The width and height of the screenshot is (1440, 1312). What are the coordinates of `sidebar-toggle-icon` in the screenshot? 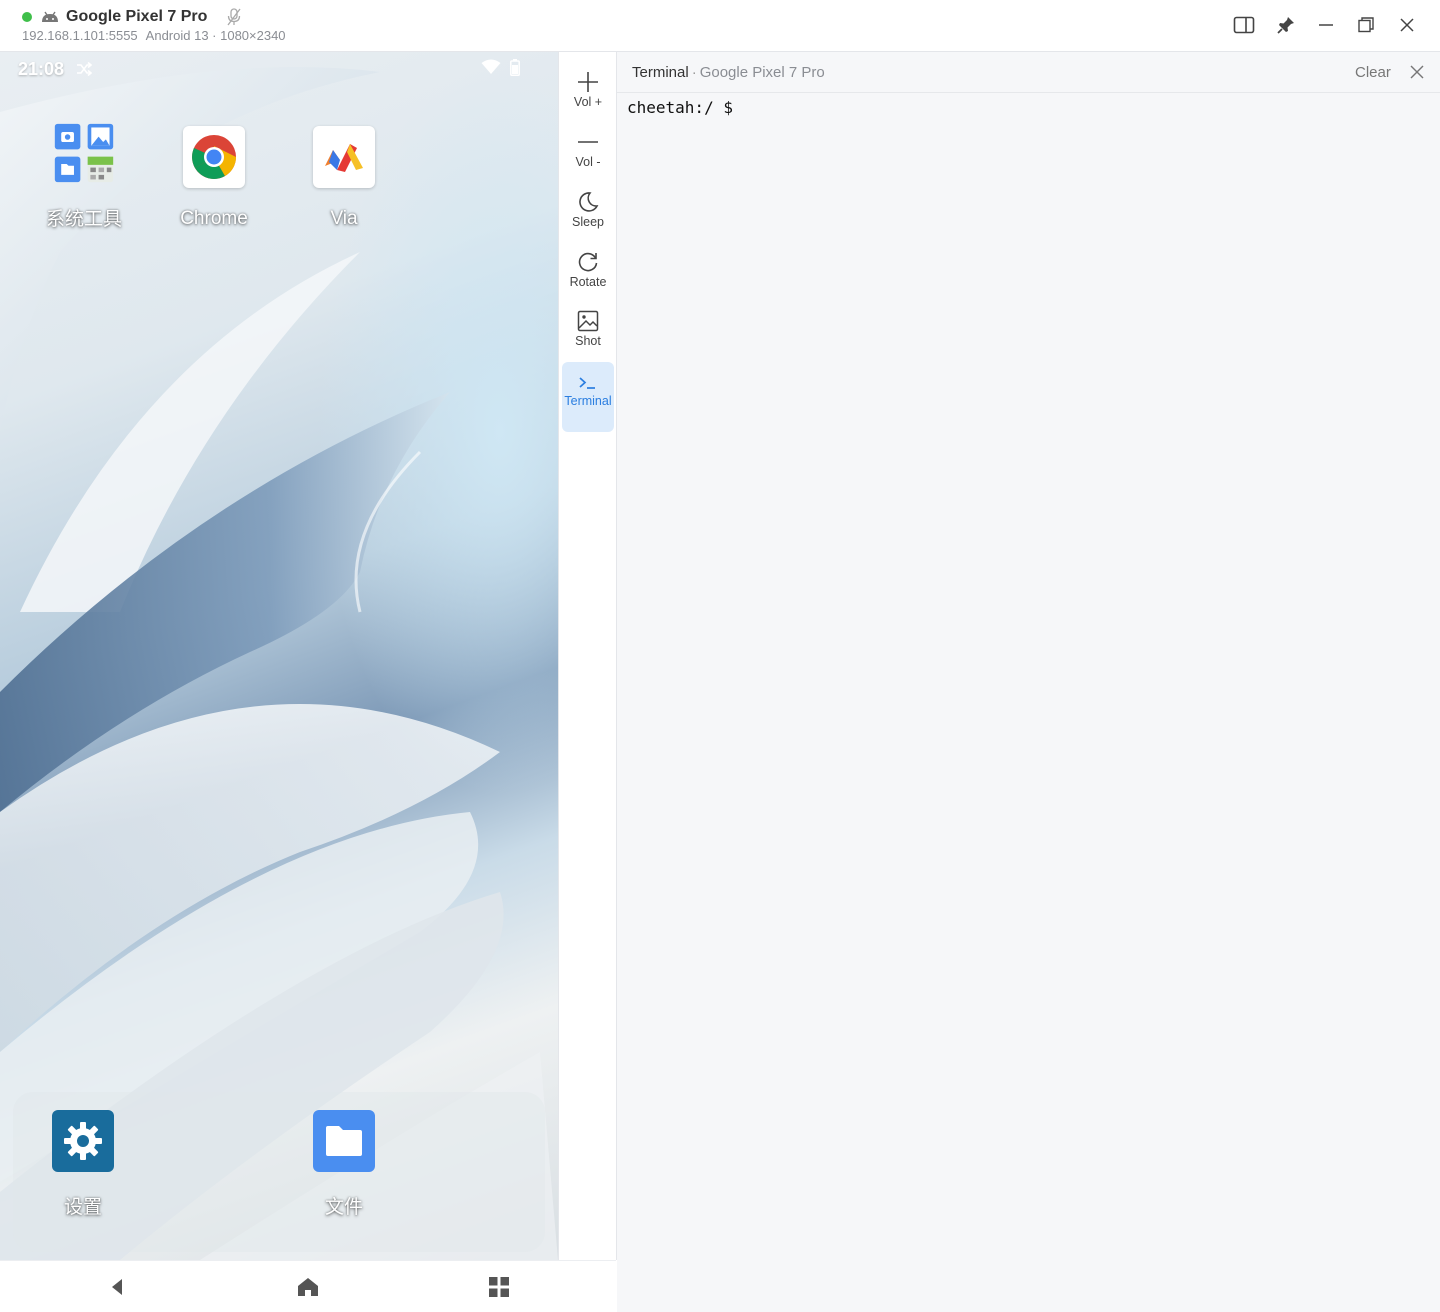 It's located at (1244, 25).